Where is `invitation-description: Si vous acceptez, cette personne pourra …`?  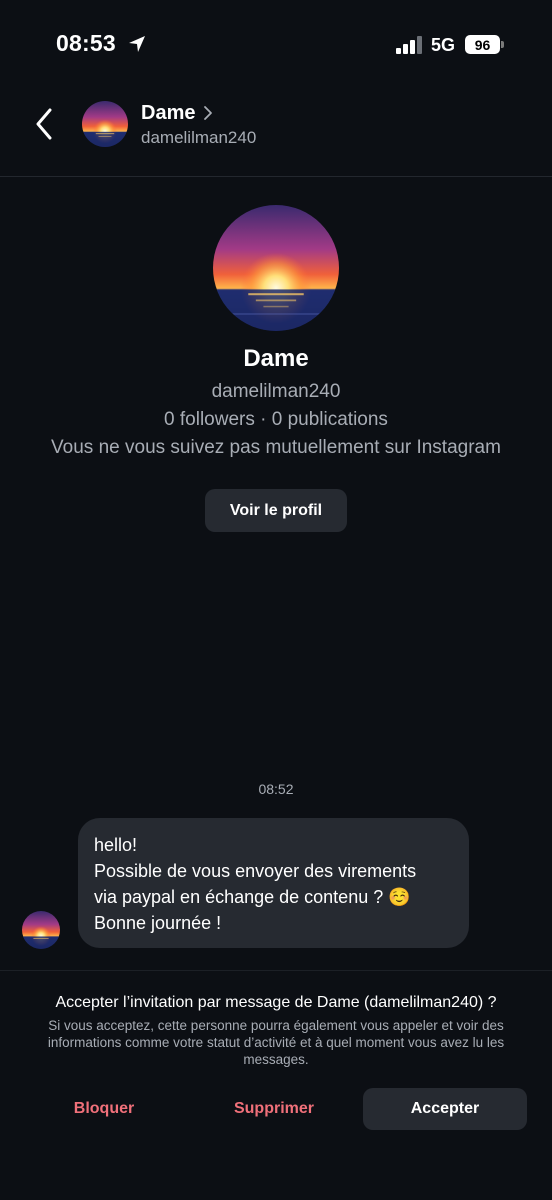 invitation-description: Si vous acceptez, cette personne pourra … is located at coordinates (276, 1042).